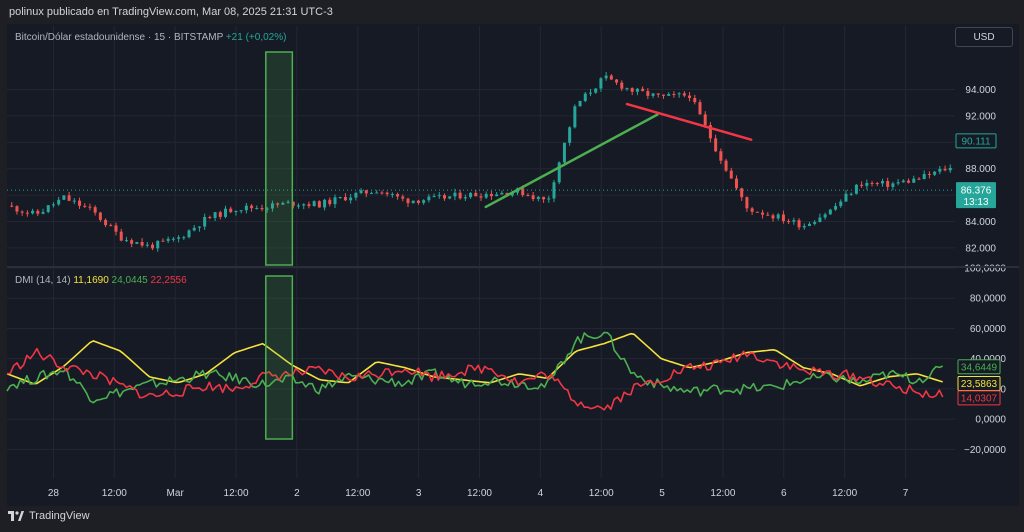  Describe the element at coordinates (988, 329) in the screenshot. I see `dmi-tick-label: 60,0000` at that location.